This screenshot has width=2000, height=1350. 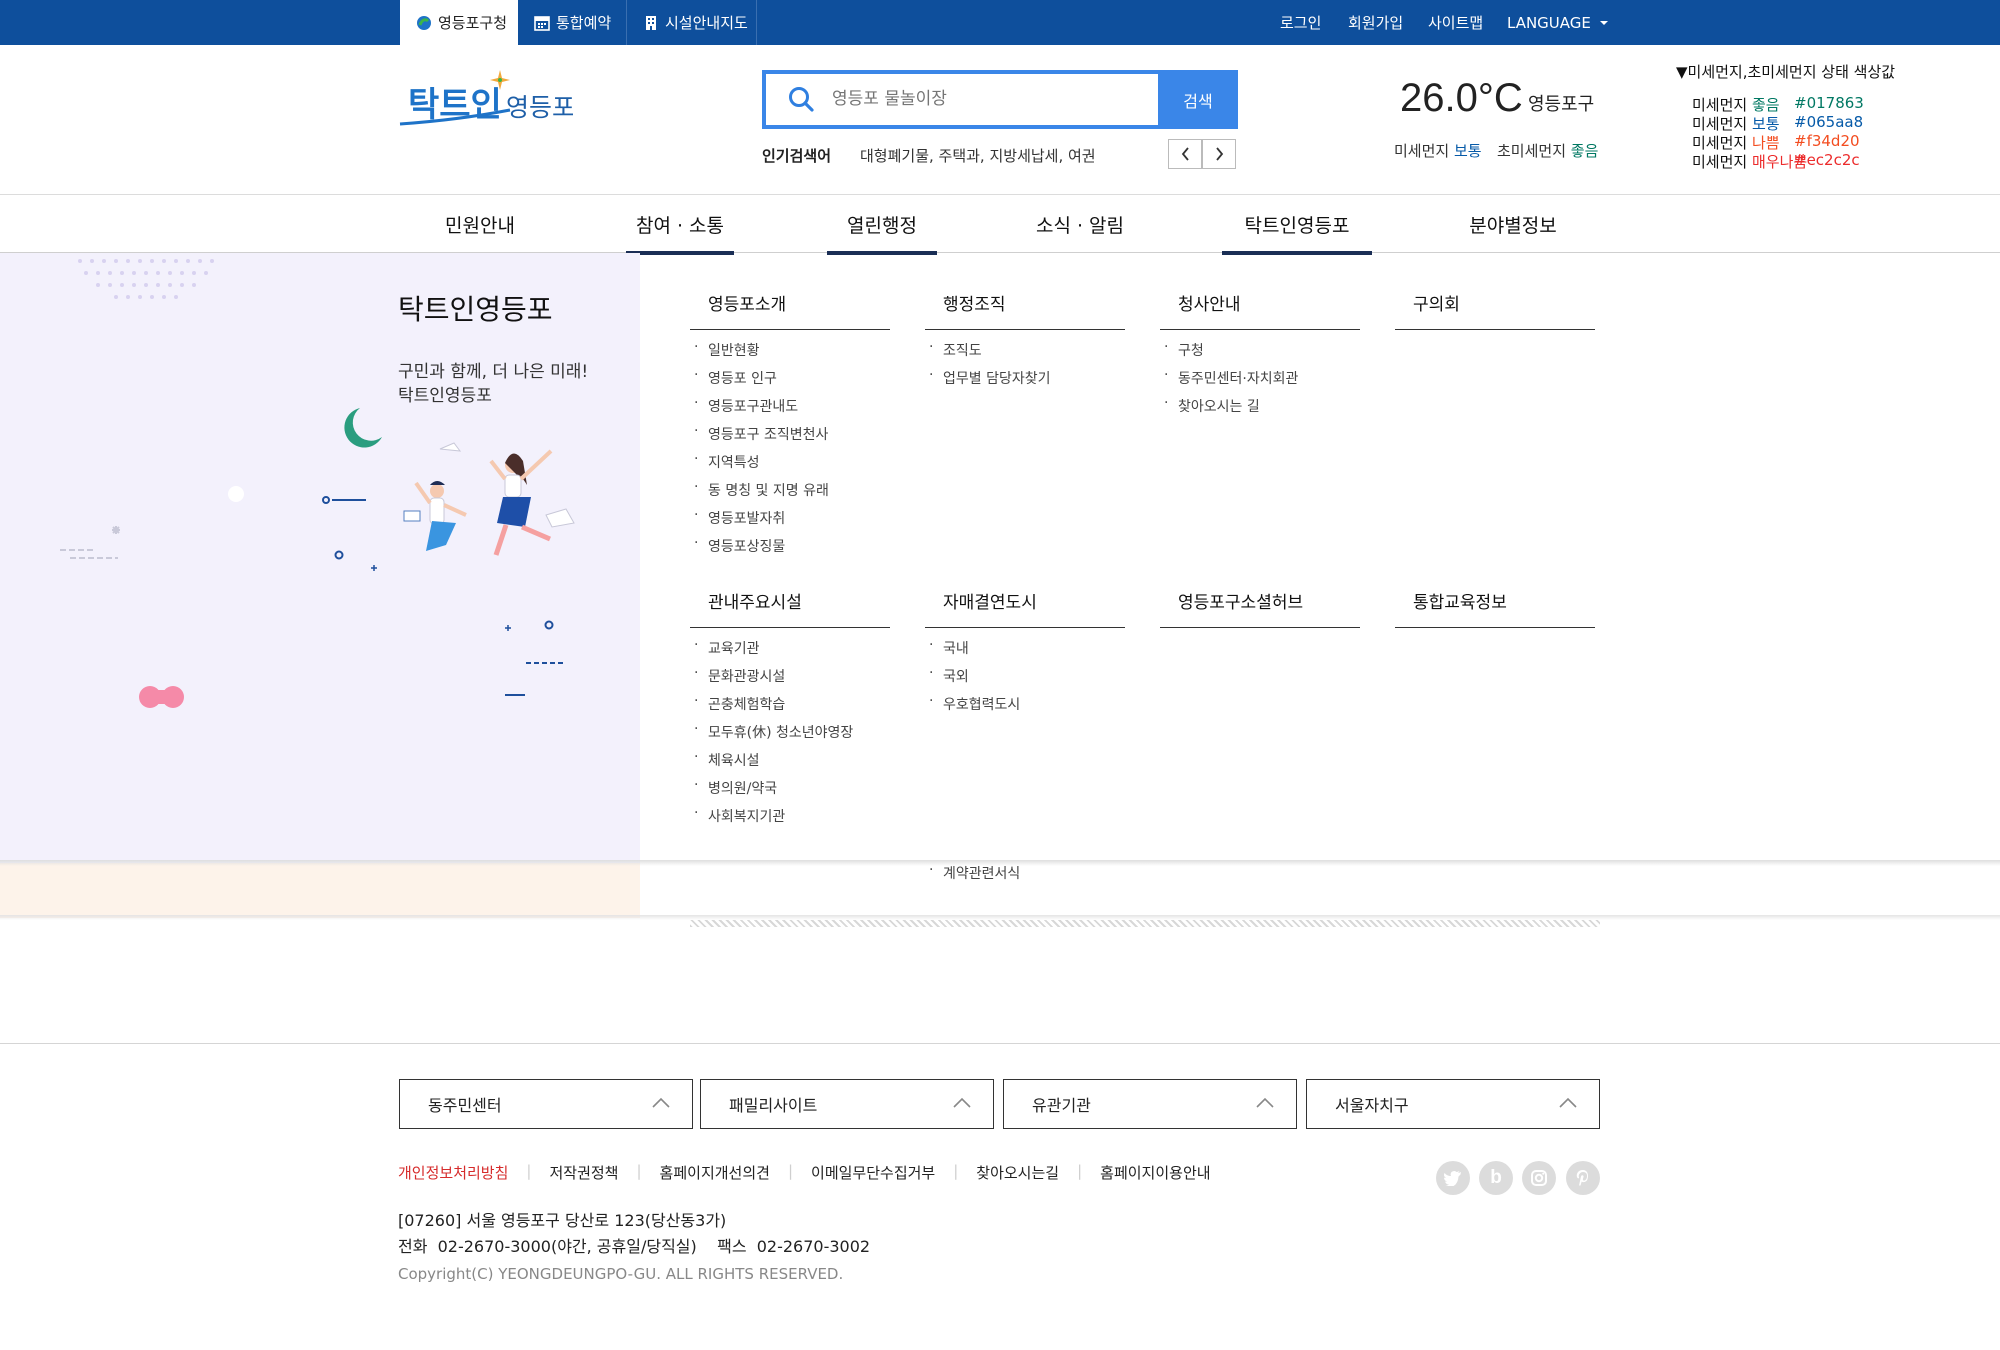 What do you see at coordinates (882, 225) in the screenshot?
I see `gnb-item-open-admin: 열린행정` at bounding box center [882, 225].